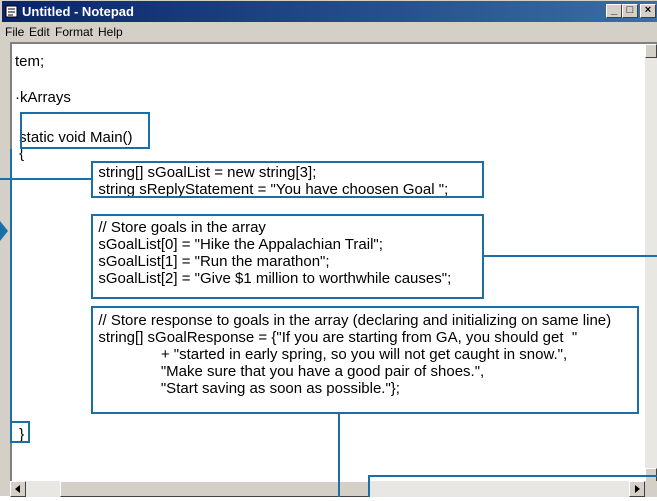 The width and height of the screenshot is (657, 501). What do you see at coordinates (614, 11) in the screenshot?
I see `minimize-button: _` at bounding box center [614, 11].